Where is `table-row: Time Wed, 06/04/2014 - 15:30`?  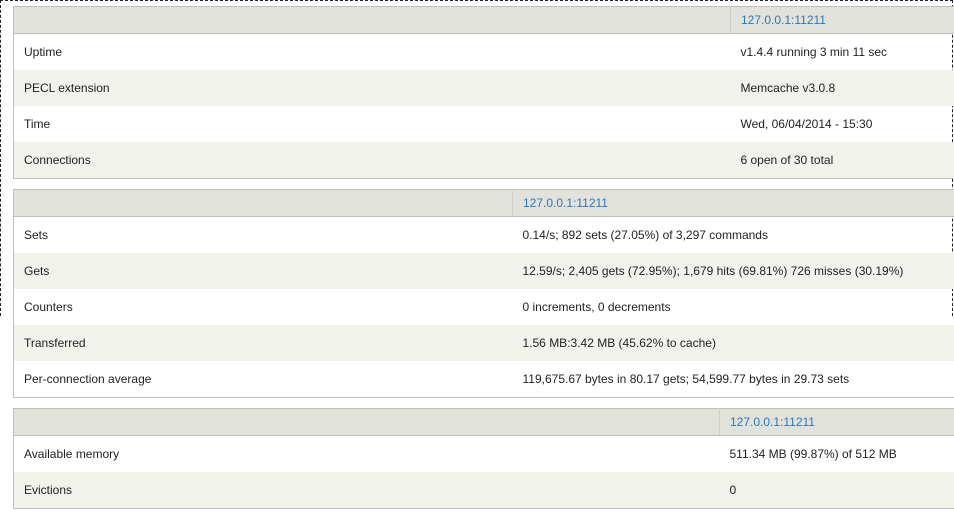
table-row: Time Wed, 06/04/2014 - 15:30 is located at coordinates (448, 124).